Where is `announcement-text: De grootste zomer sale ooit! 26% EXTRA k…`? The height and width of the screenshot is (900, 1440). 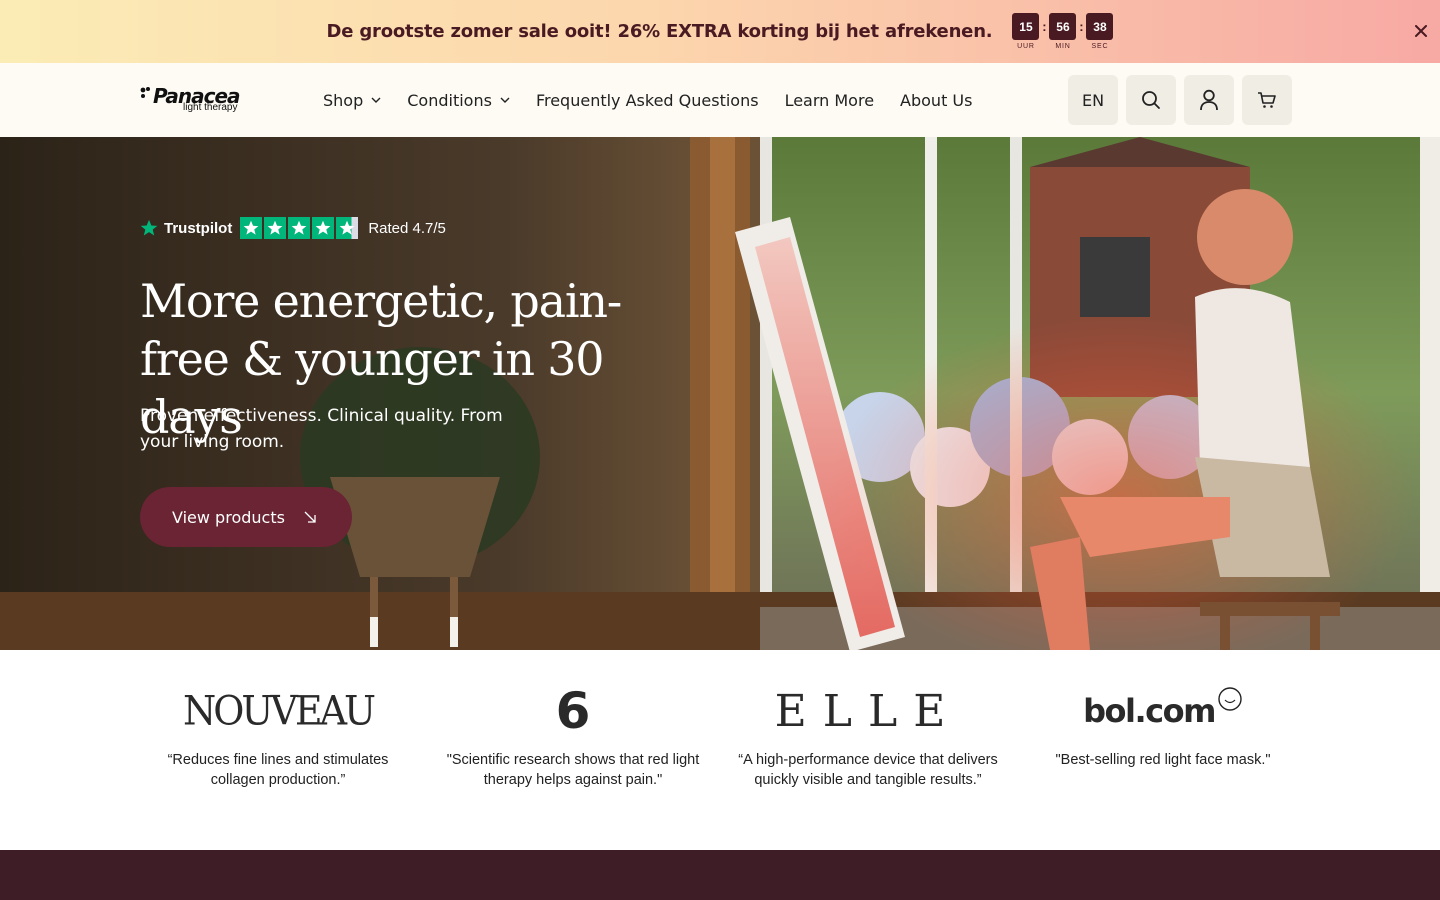
announcement-text: De grootste zomer sale ooit! 26% EXTRA k… is located at coordinates (659, 31).